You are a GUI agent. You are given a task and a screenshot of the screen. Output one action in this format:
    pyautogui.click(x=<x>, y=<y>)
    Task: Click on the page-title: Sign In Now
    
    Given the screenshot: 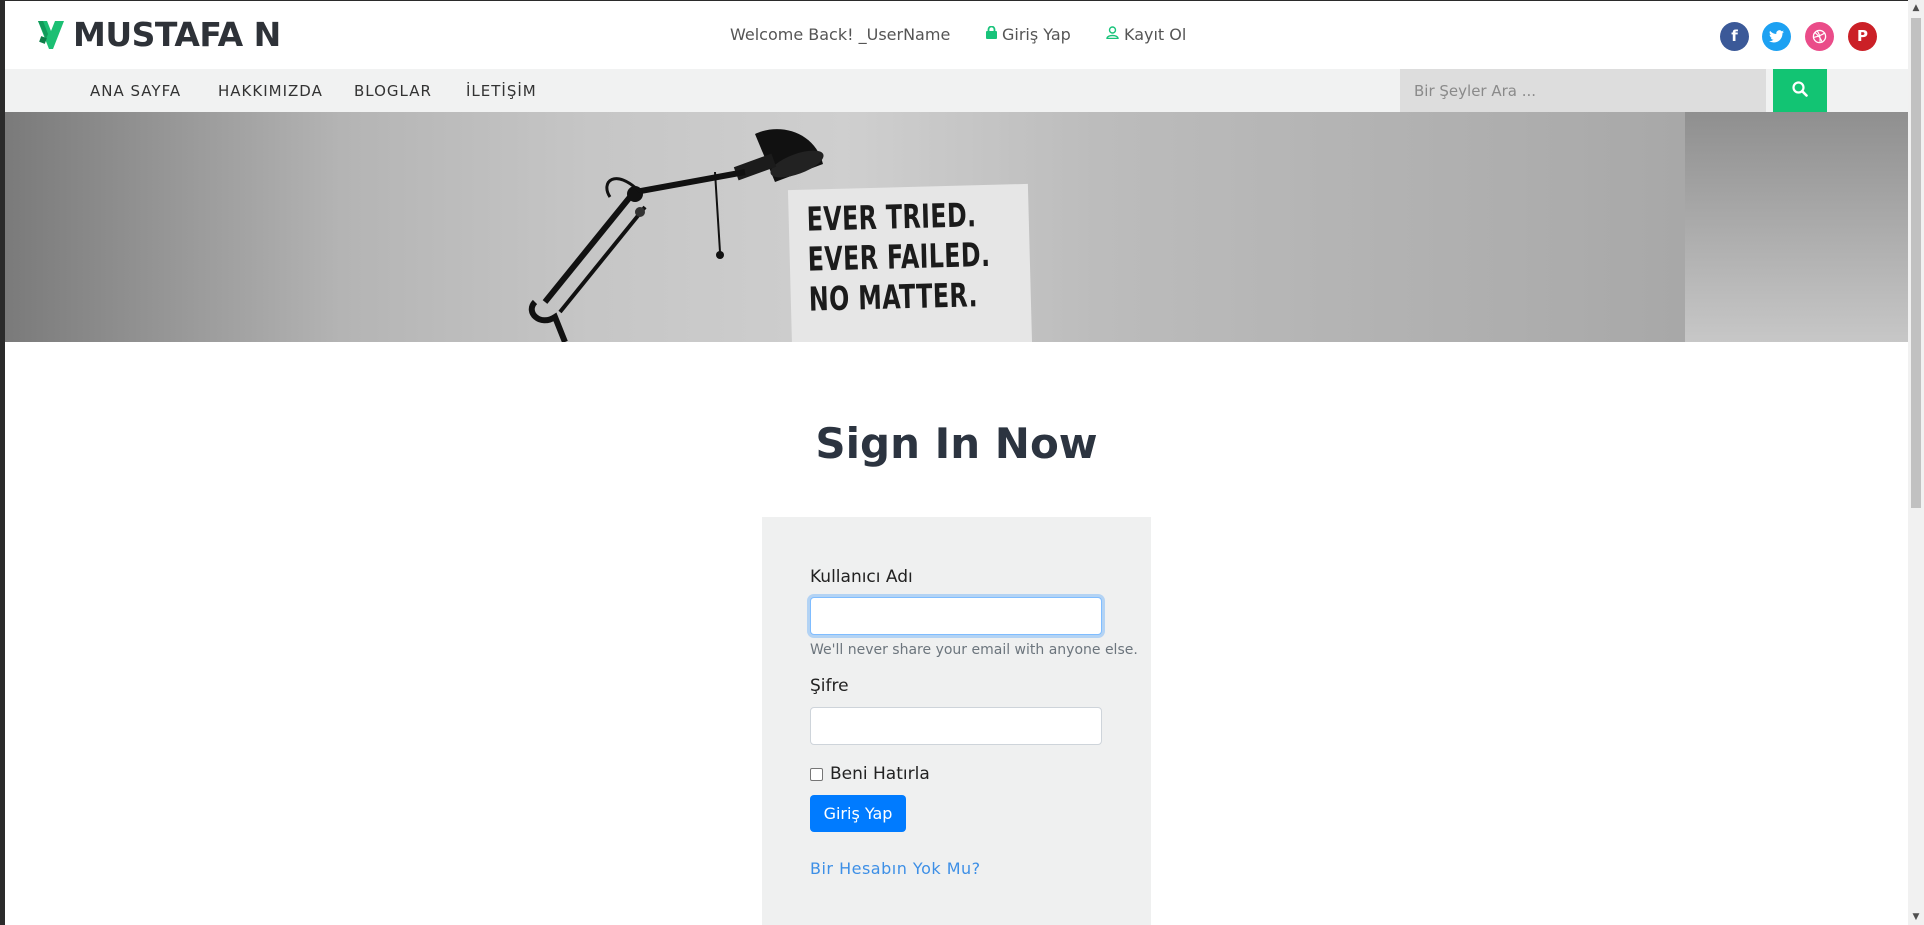 What is the action you would take?
    pyautogui.click(x=956, y=443)
    